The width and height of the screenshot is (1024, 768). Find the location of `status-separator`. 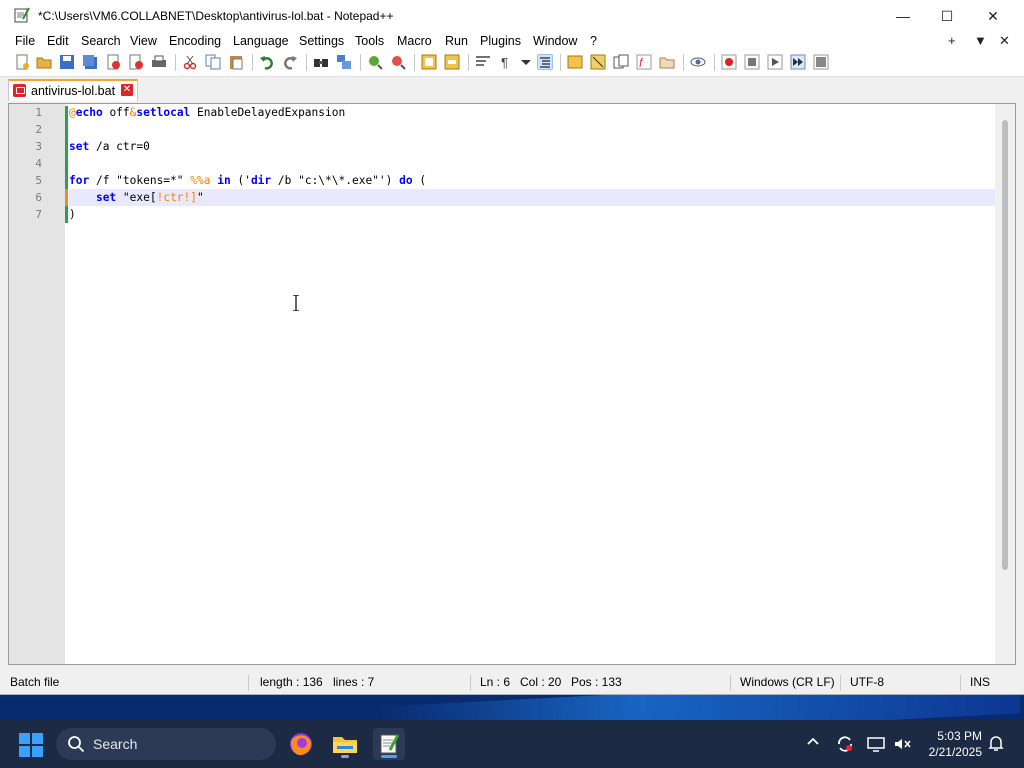

status-separator is located at coordinates (840, 683).